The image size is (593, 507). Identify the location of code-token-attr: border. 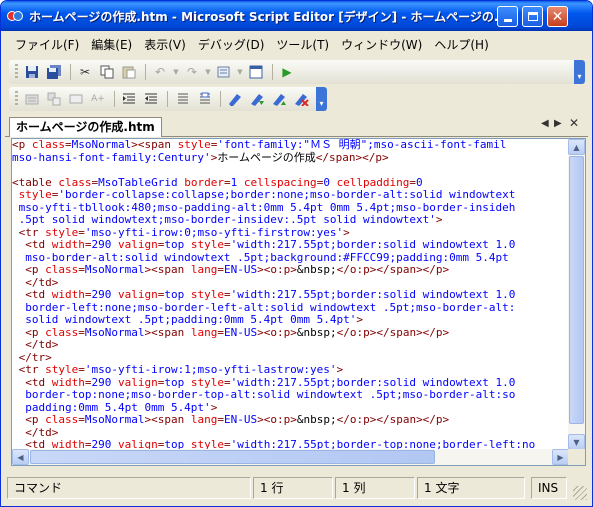
(204, 182).